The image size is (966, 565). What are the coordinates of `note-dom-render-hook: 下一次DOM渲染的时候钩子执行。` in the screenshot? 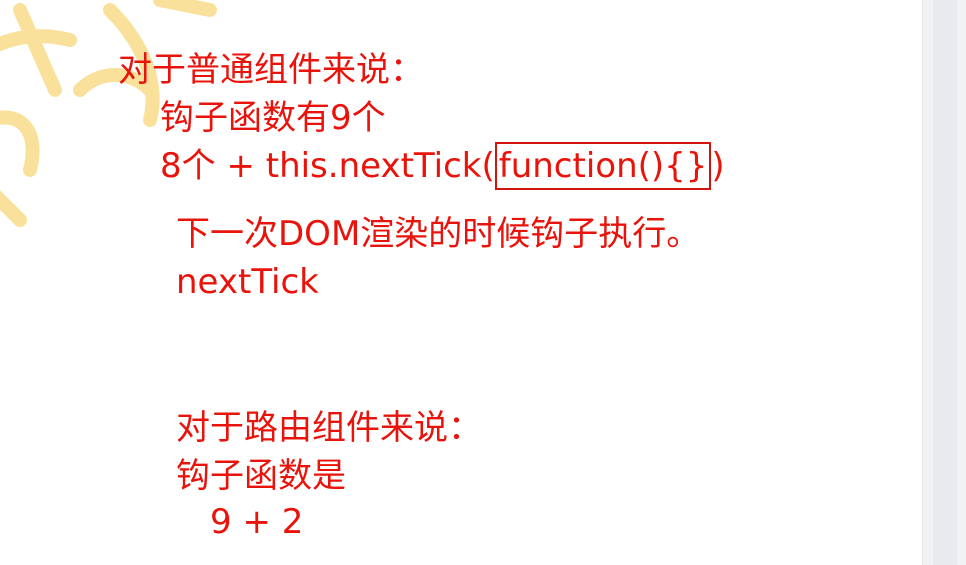 It's located at (438, 234).